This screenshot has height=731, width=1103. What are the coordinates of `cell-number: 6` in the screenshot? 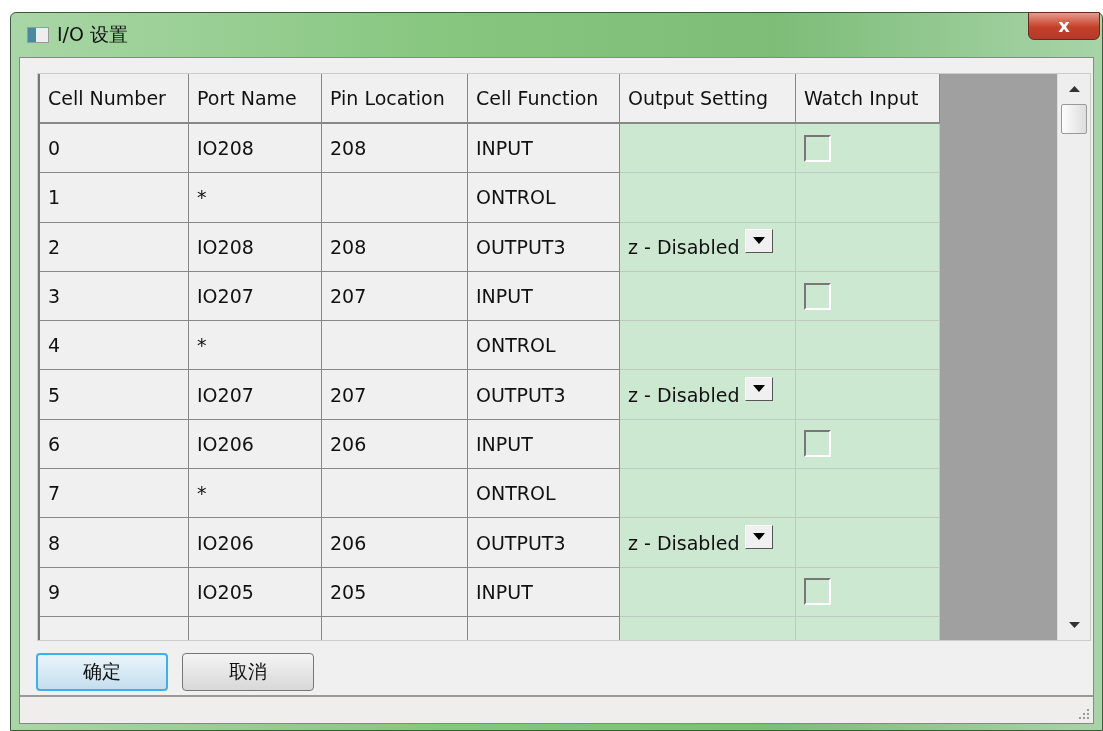 It's located at (114, 444).